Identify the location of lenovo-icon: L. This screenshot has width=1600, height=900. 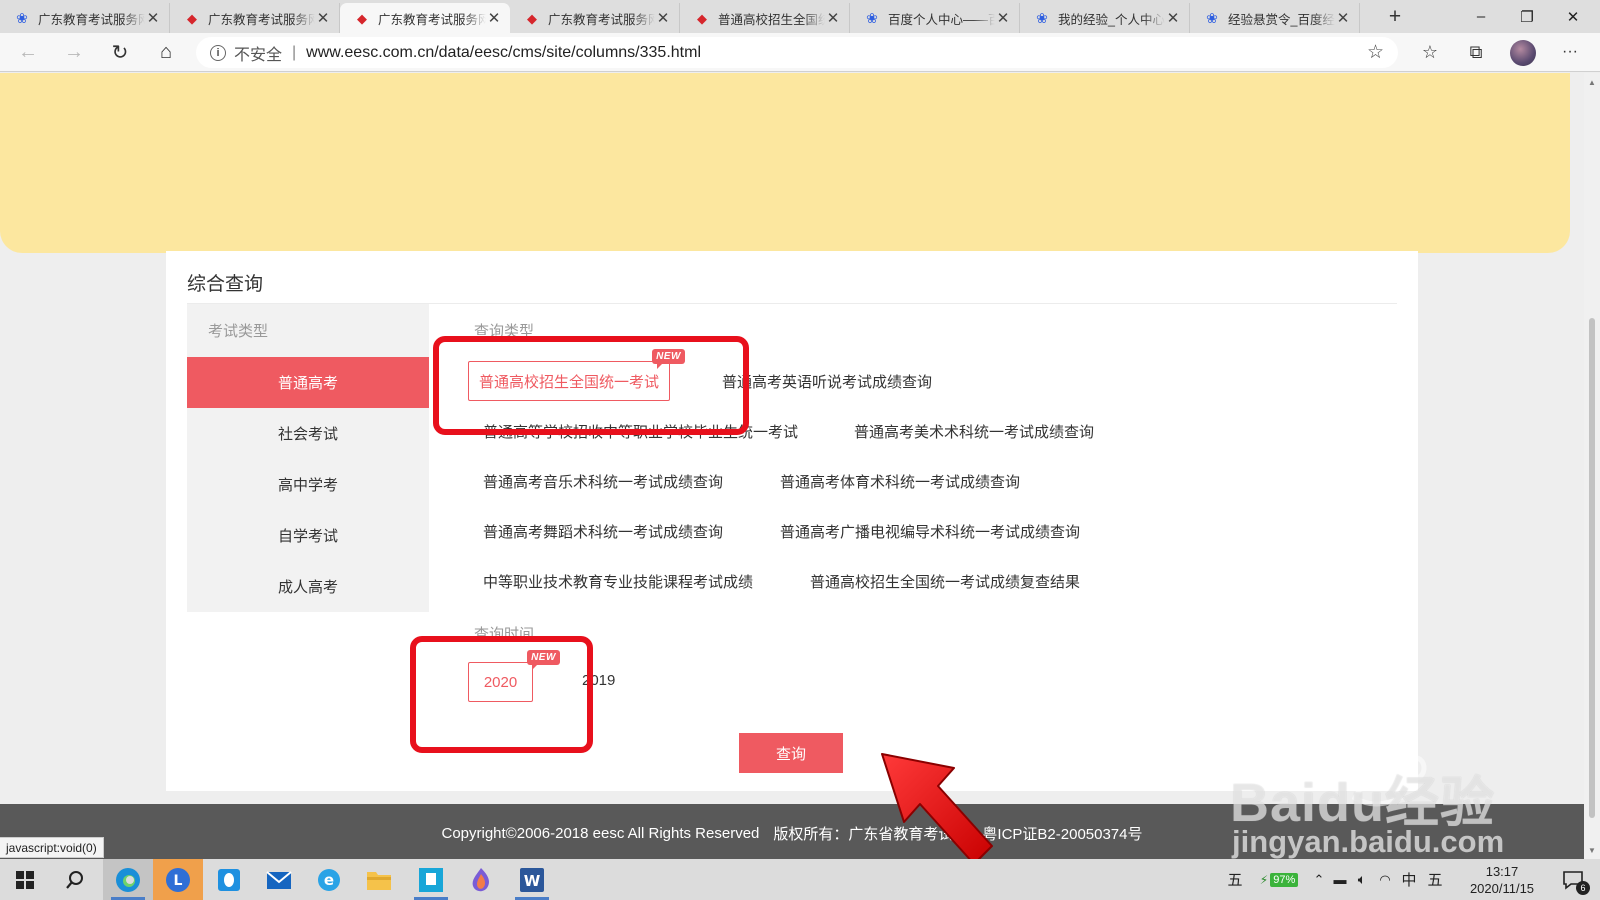
(178, 879).